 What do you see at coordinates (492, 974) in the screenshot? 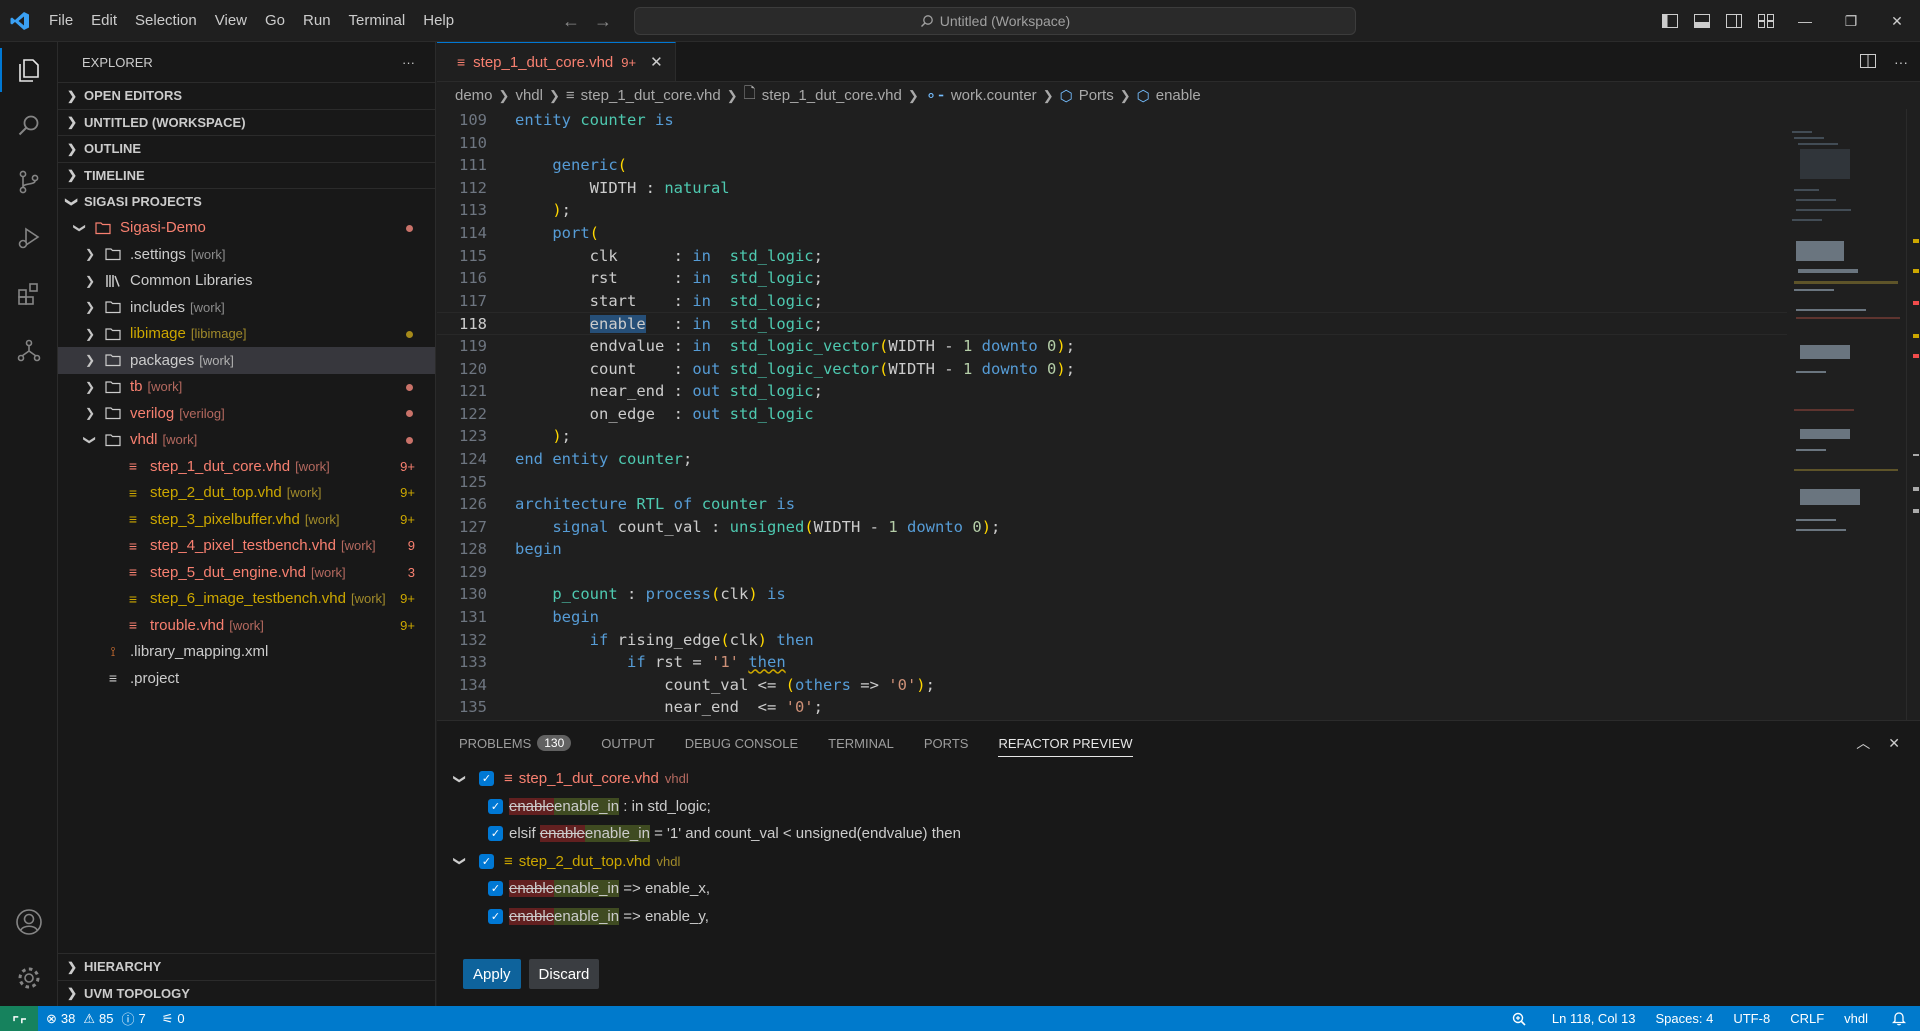
I see `apply-button: Apply` at bounding box center [492, 974].